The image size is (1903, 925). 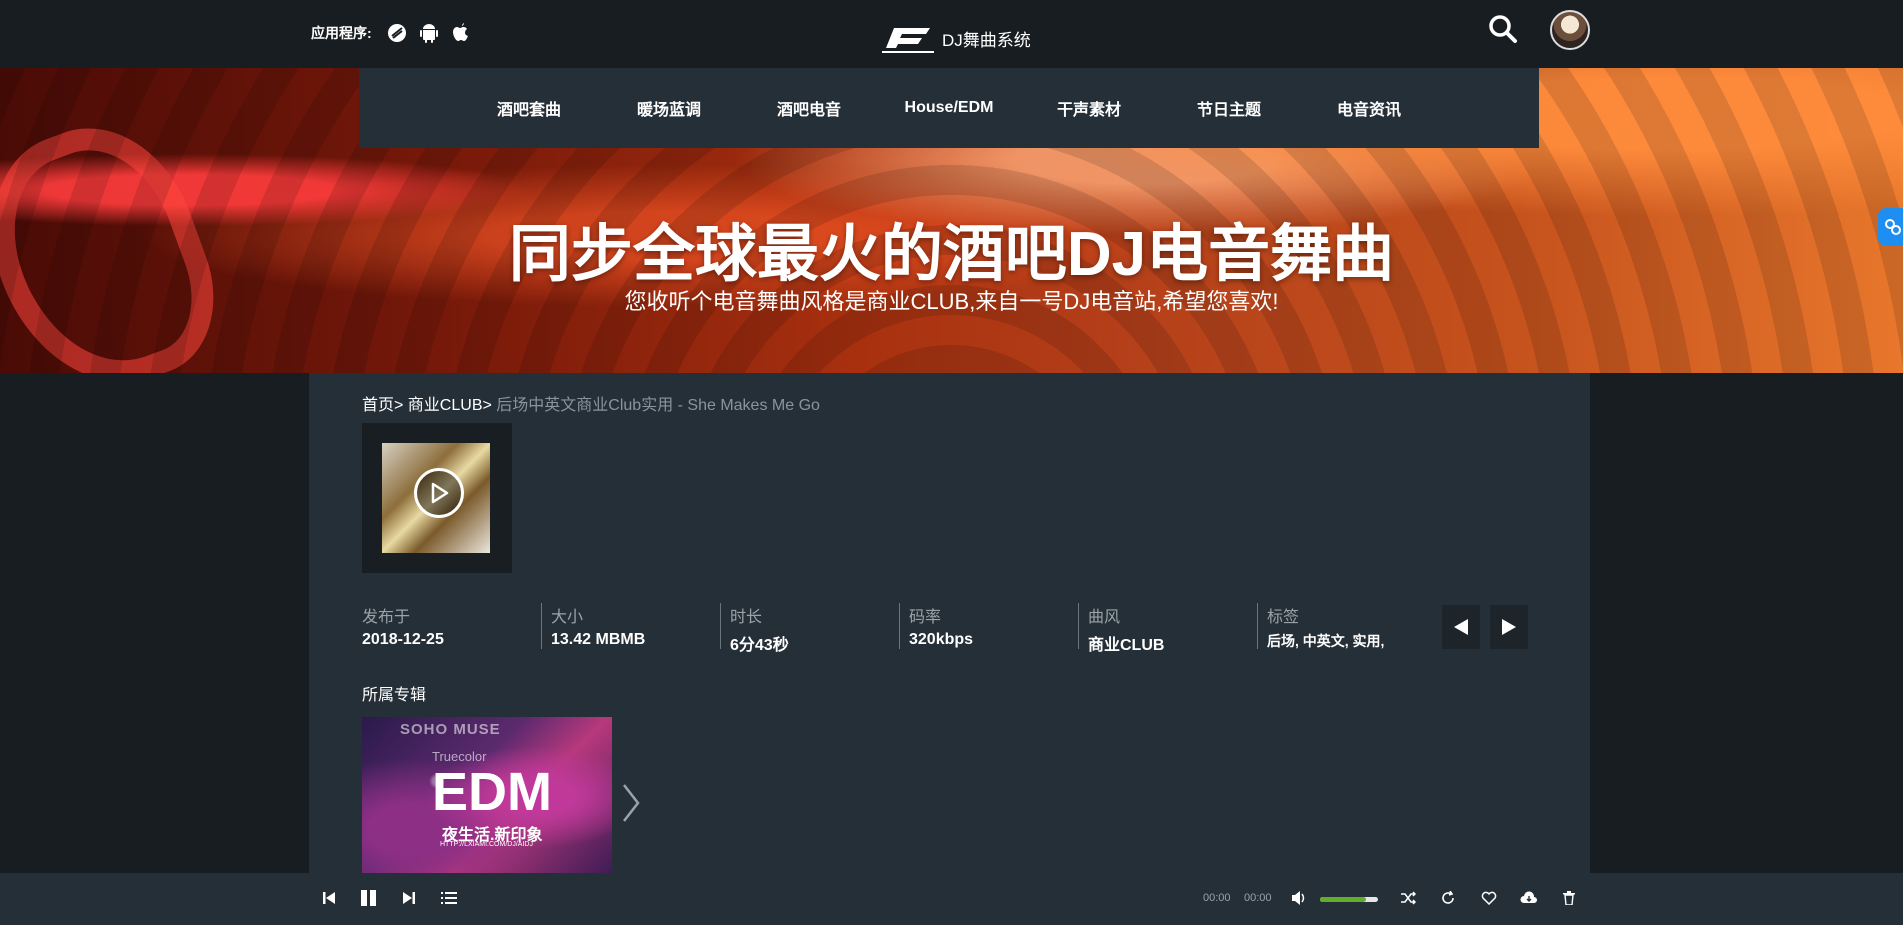 I want to click on prev-track-button, so click(x=1461, y=627).